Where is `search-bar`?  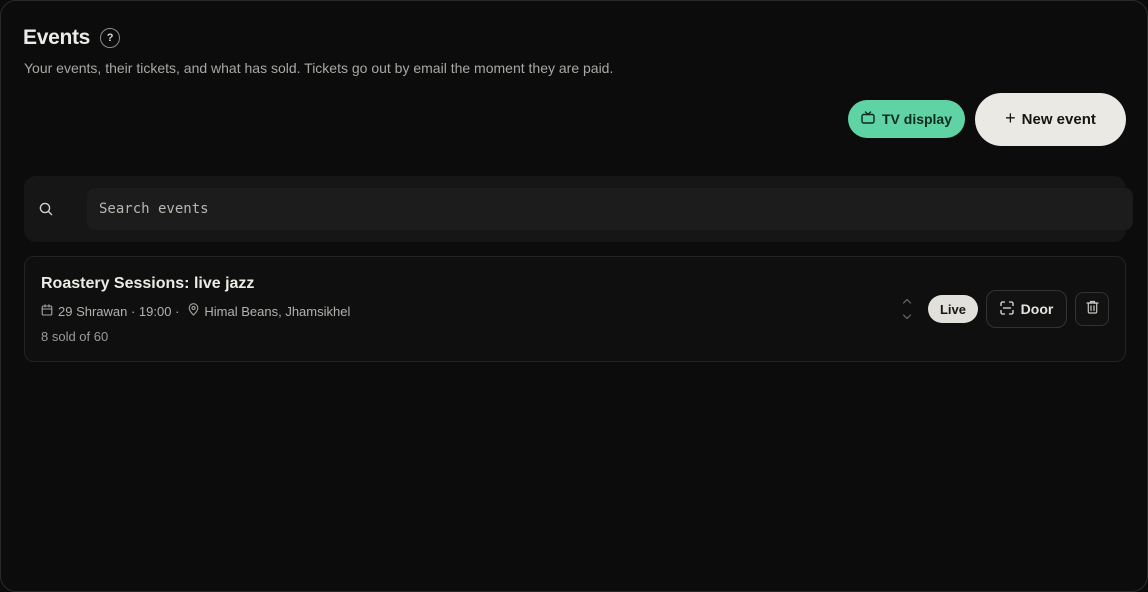
search-bar is located at coordinates (578, 209).